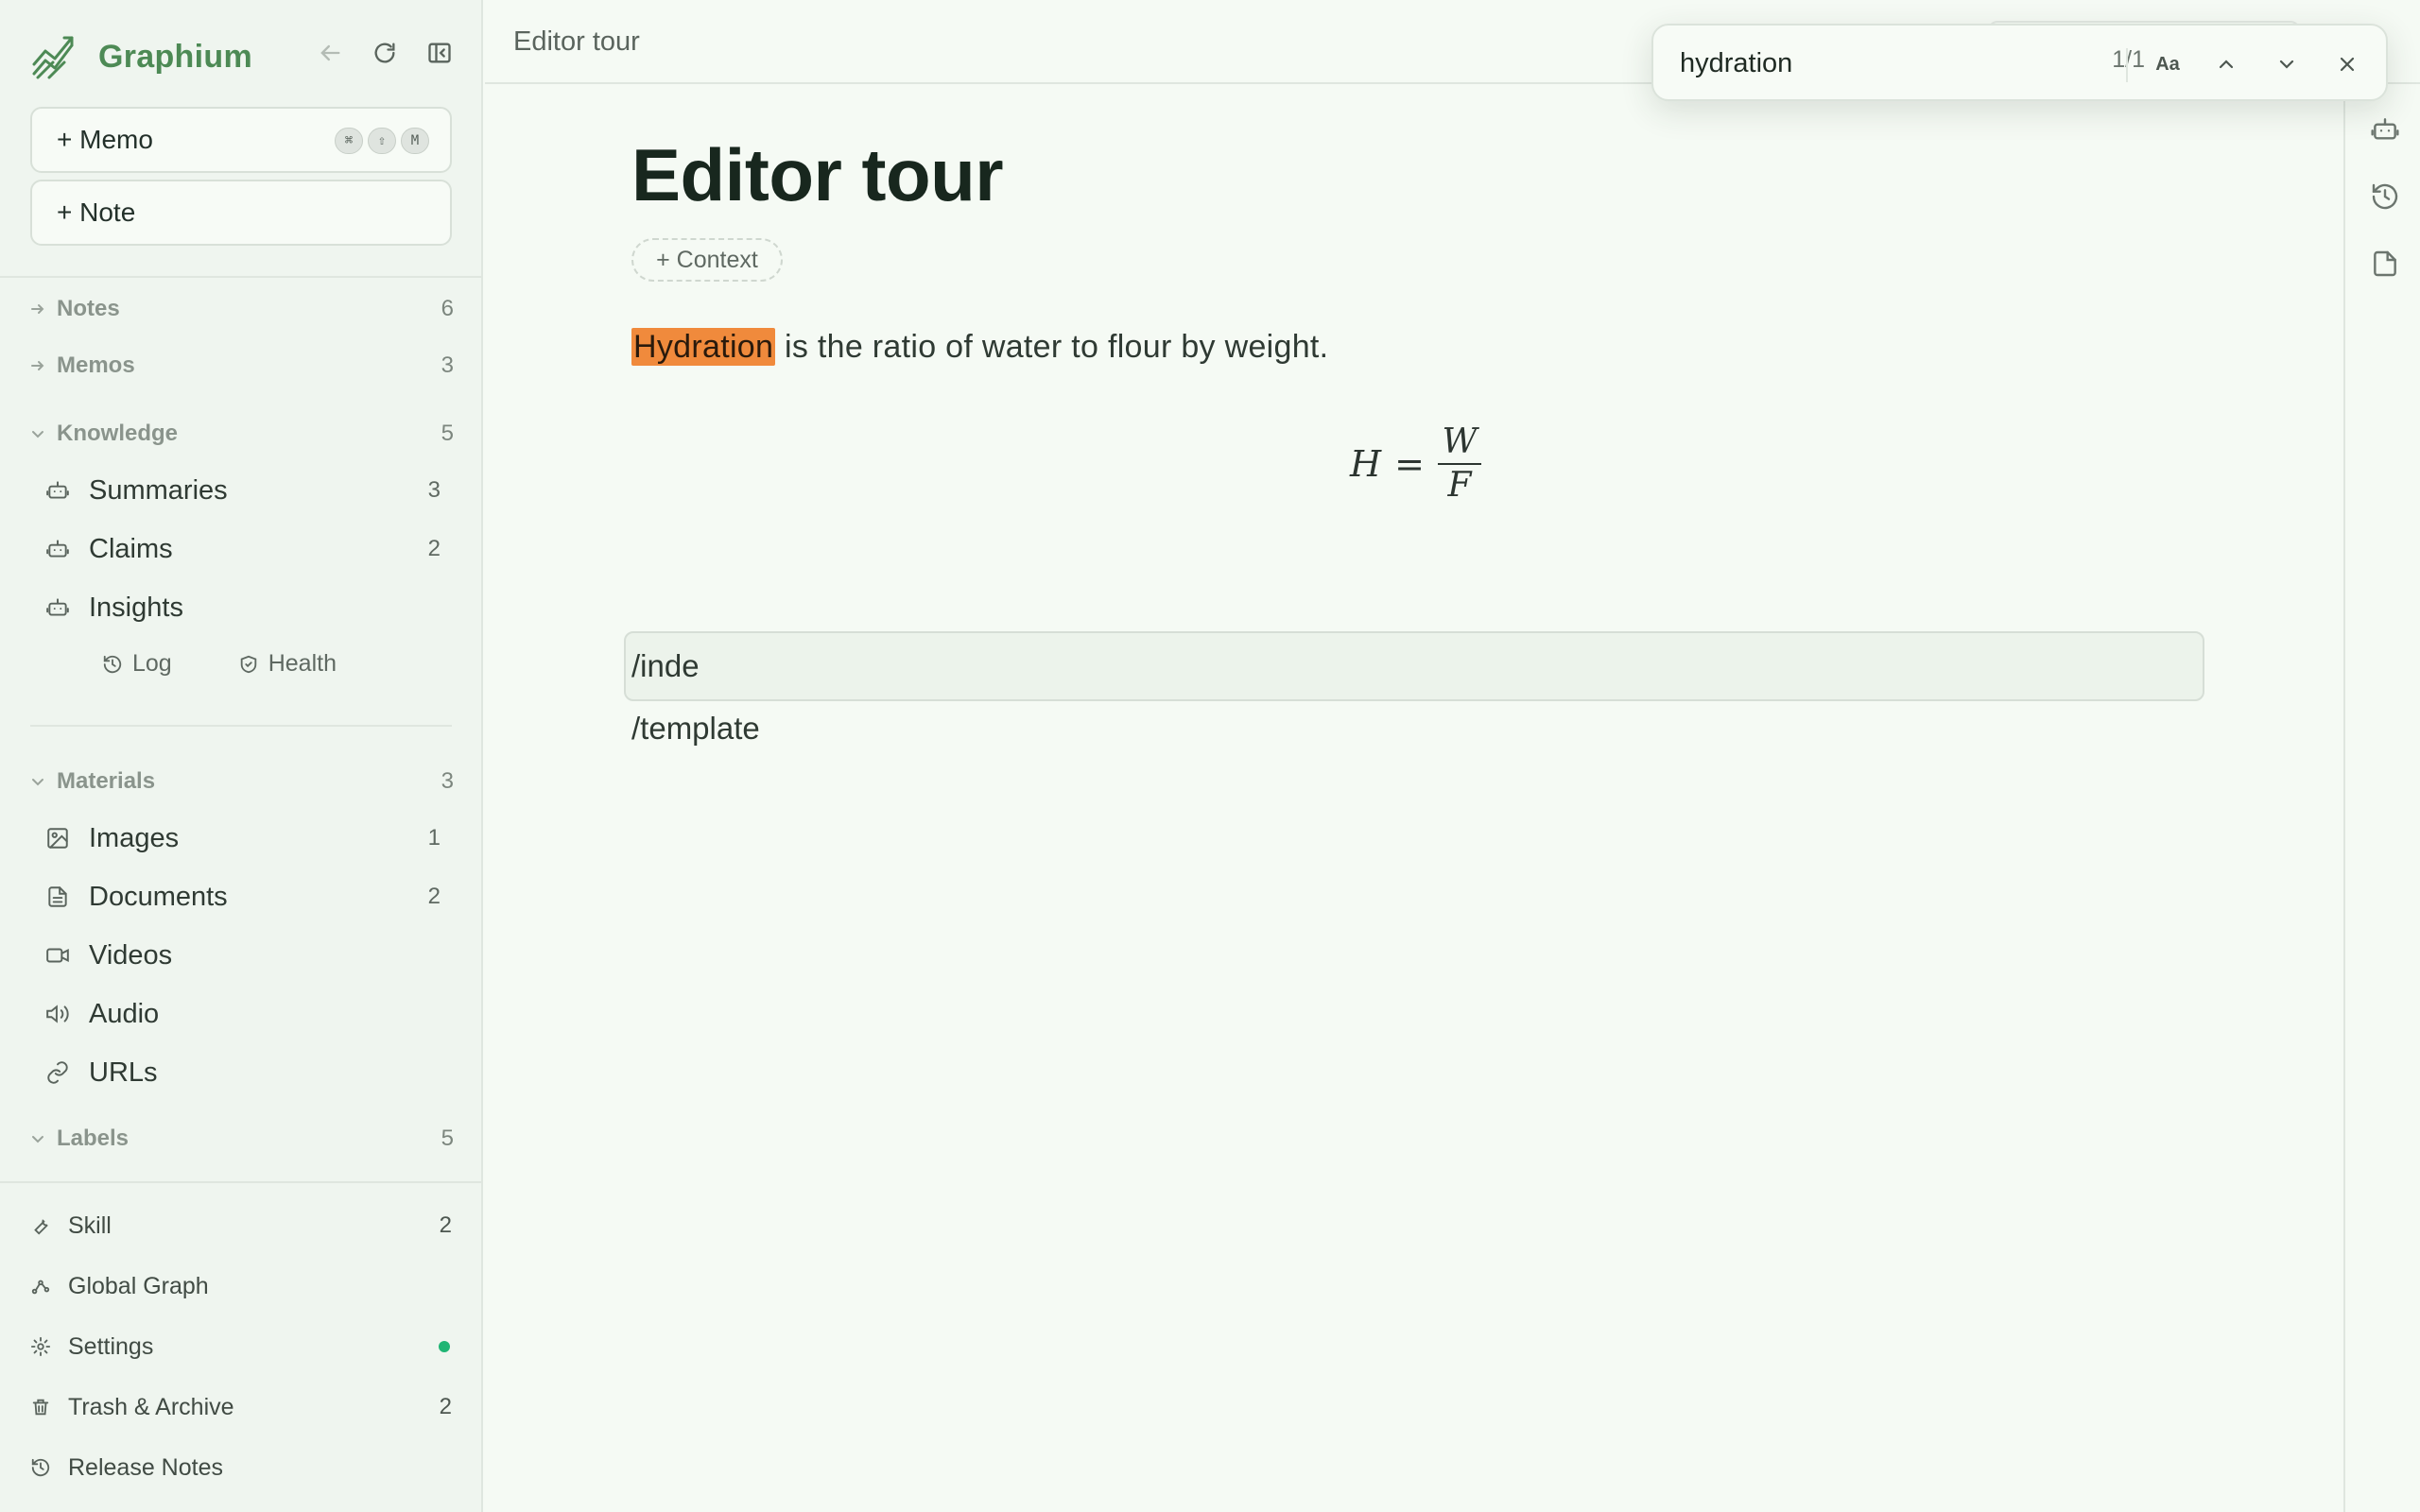 The width and height of the screenshot is (2420, 1512). Describe the element at coordinates (1414, 666) in the screenshot. I see `slash-command-block: /inde` at that location.